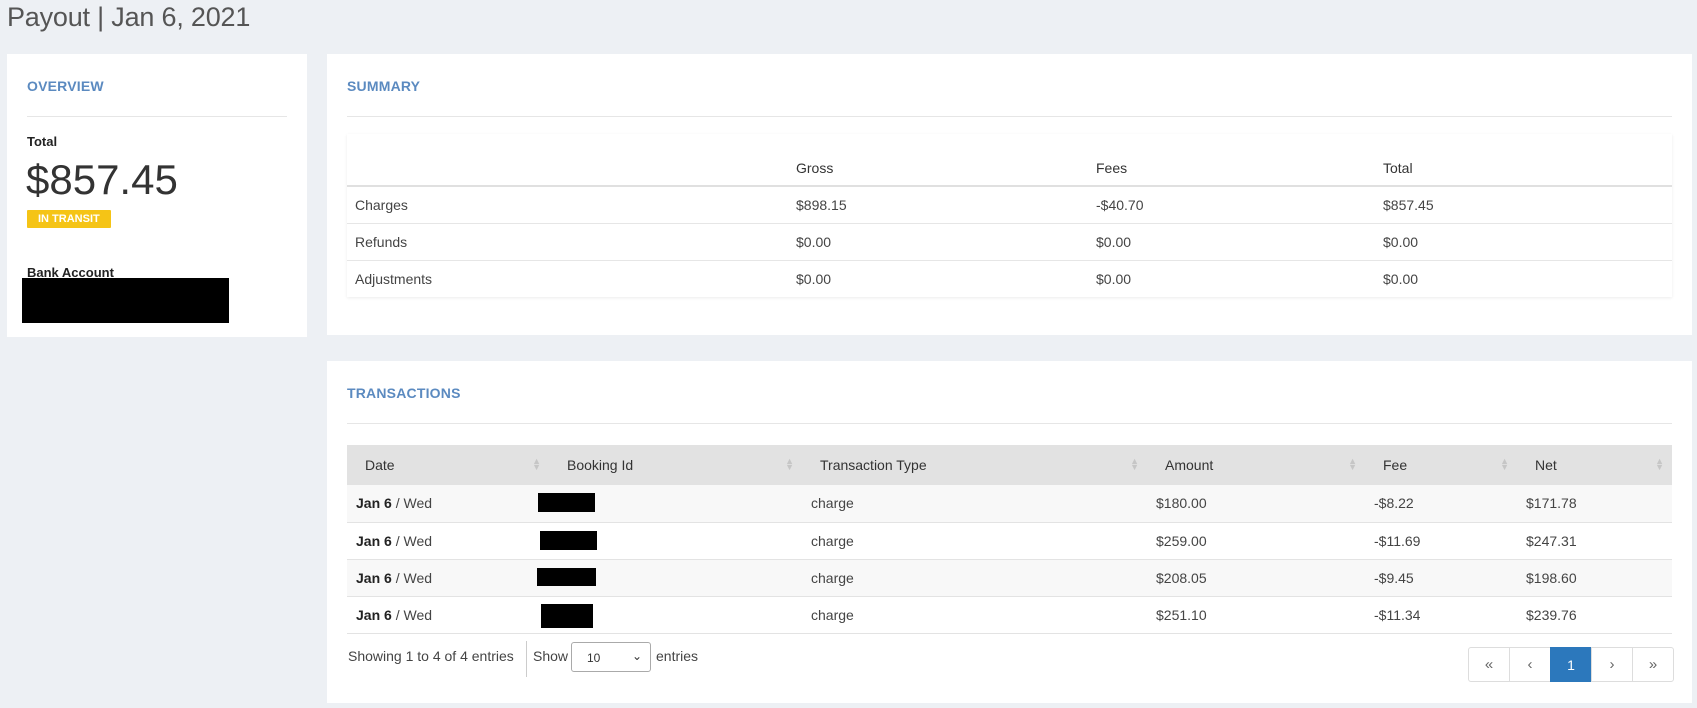 Image resolution: width=1697 pixels, height=708 pixels. I want to click on page-size-value: 10, so click(594, 658).